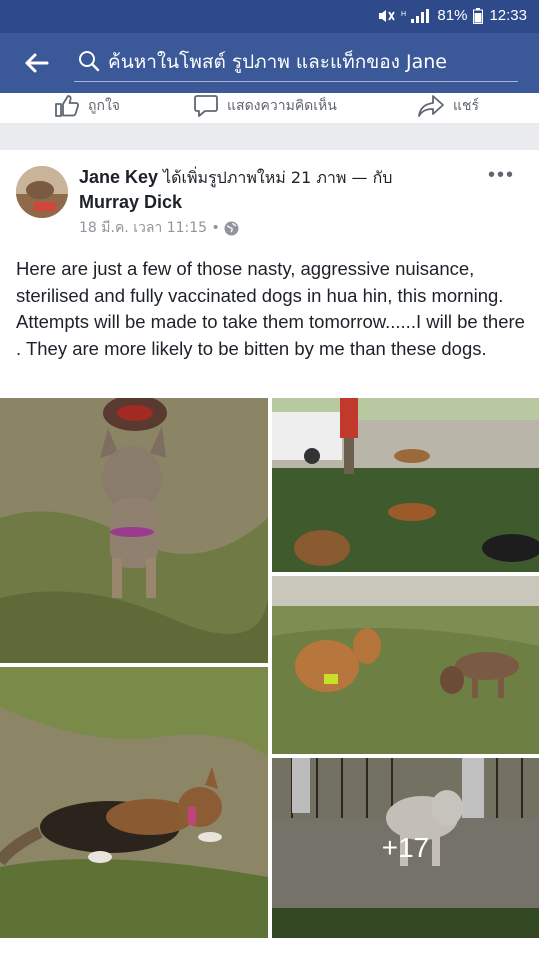 The image size is (539, 960). I want to click on avatar-image, so click(42, 192).